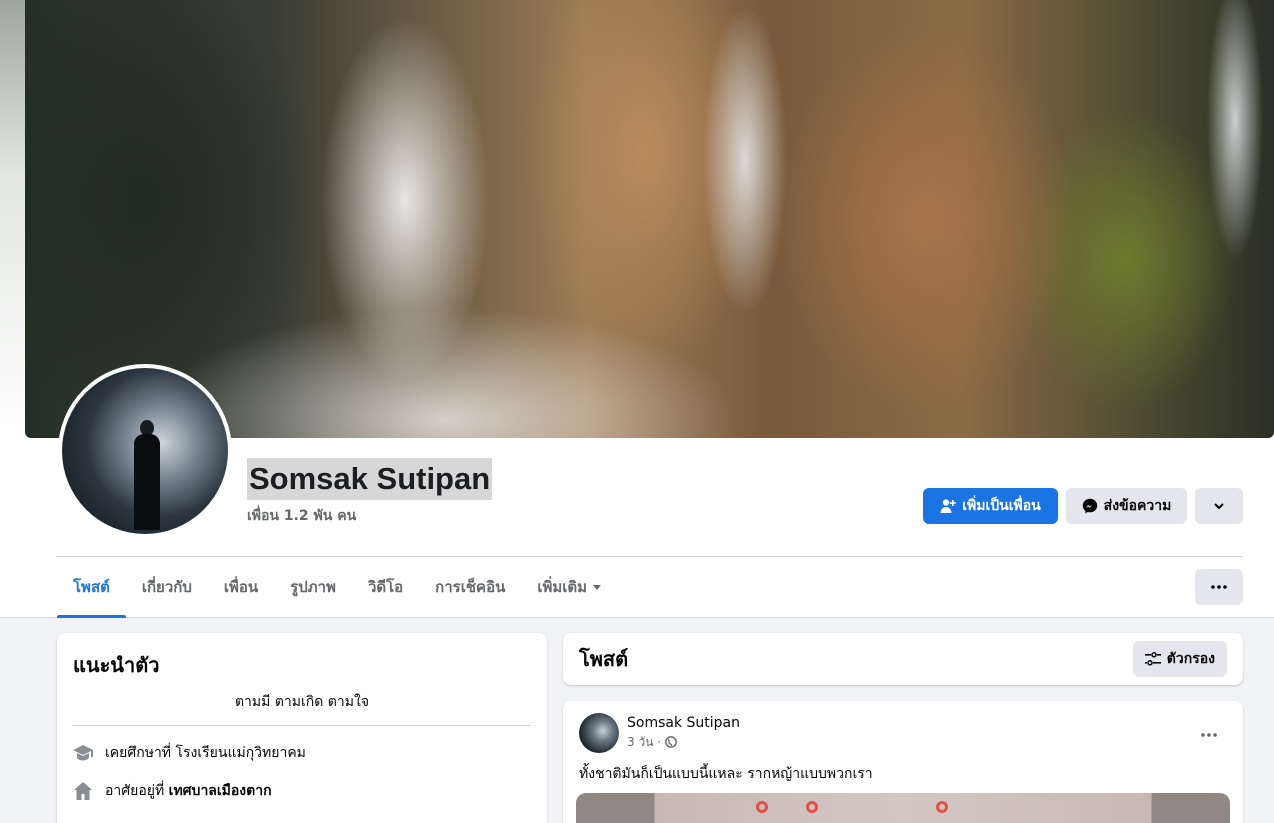  What do you see at coordinates (644, 742) in the screenshot?
I see `post-time: 3 วัน ·` at bounding box center [644, 742].